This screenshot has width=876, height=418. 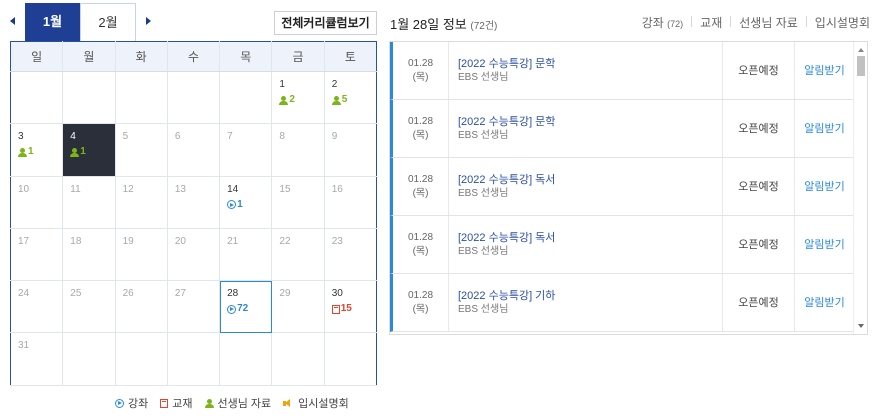 What do you see at coordinates (662, 22) in the screenshot?
I see `filter-lecture: 강좌 (72)` at bounding box center [662, 22].